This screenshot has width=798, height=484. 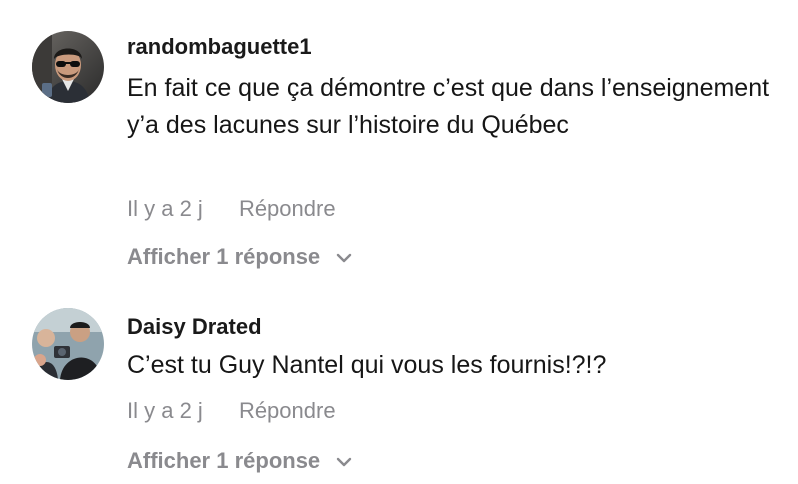 What do you see at coordinates (194, 327) in the screenshot?
I see `comment-username: Daisy Drated` at bounding box center [194, 327].